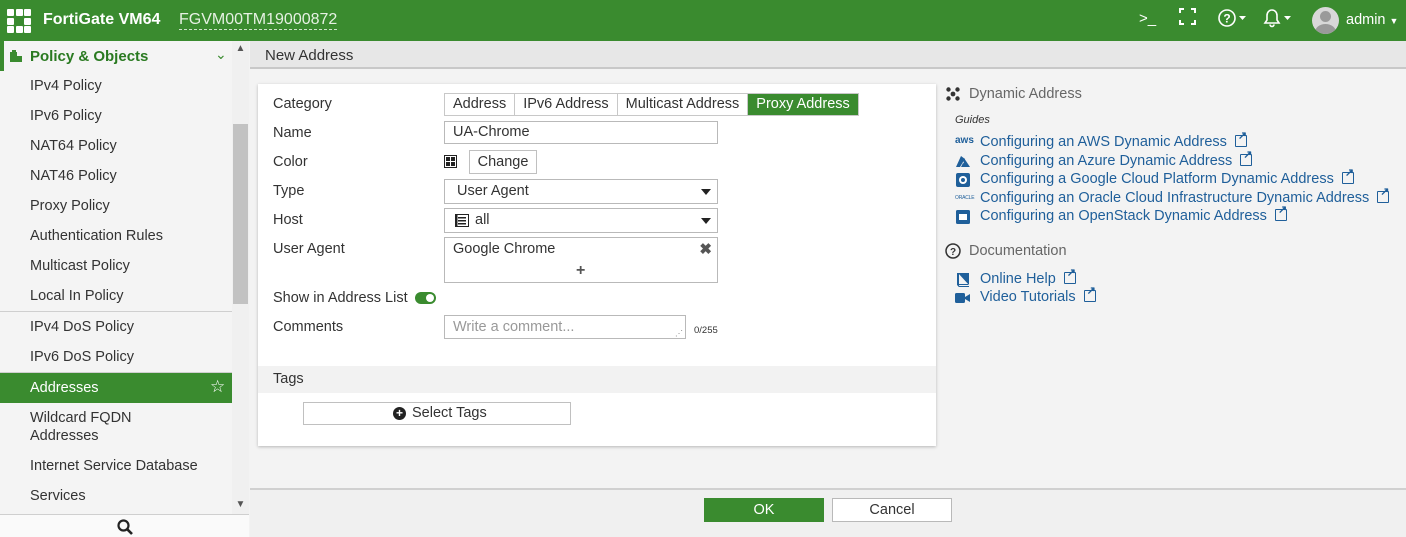 This screenshot has height=537, width=1406. I want to click on name-input: UA-Chrome, so click(581, 132).